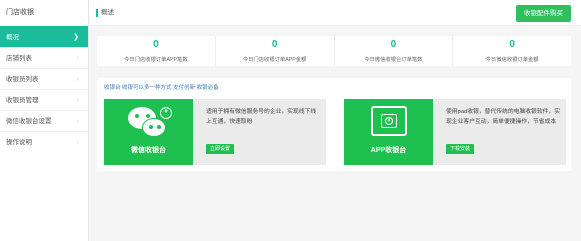 Image resolution: width=581 pixels, height=241 pixels. Describe the element at coordinates (543, 13) in the screenshot. I see `buy-accessories-button: 收银配件购买` at that location.